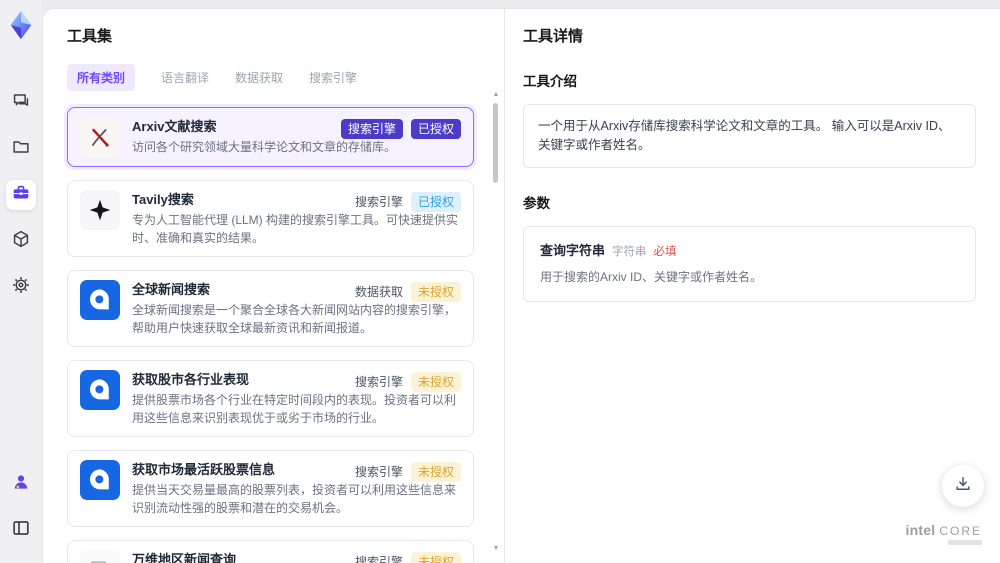 The width and height of the screenshot is (1000, 563). Describe the element at coordinates (651, 276) in the screenshot. I see `param-description: 用于搜索的Arxiv ID、关键字或作者姓名。` at that location.